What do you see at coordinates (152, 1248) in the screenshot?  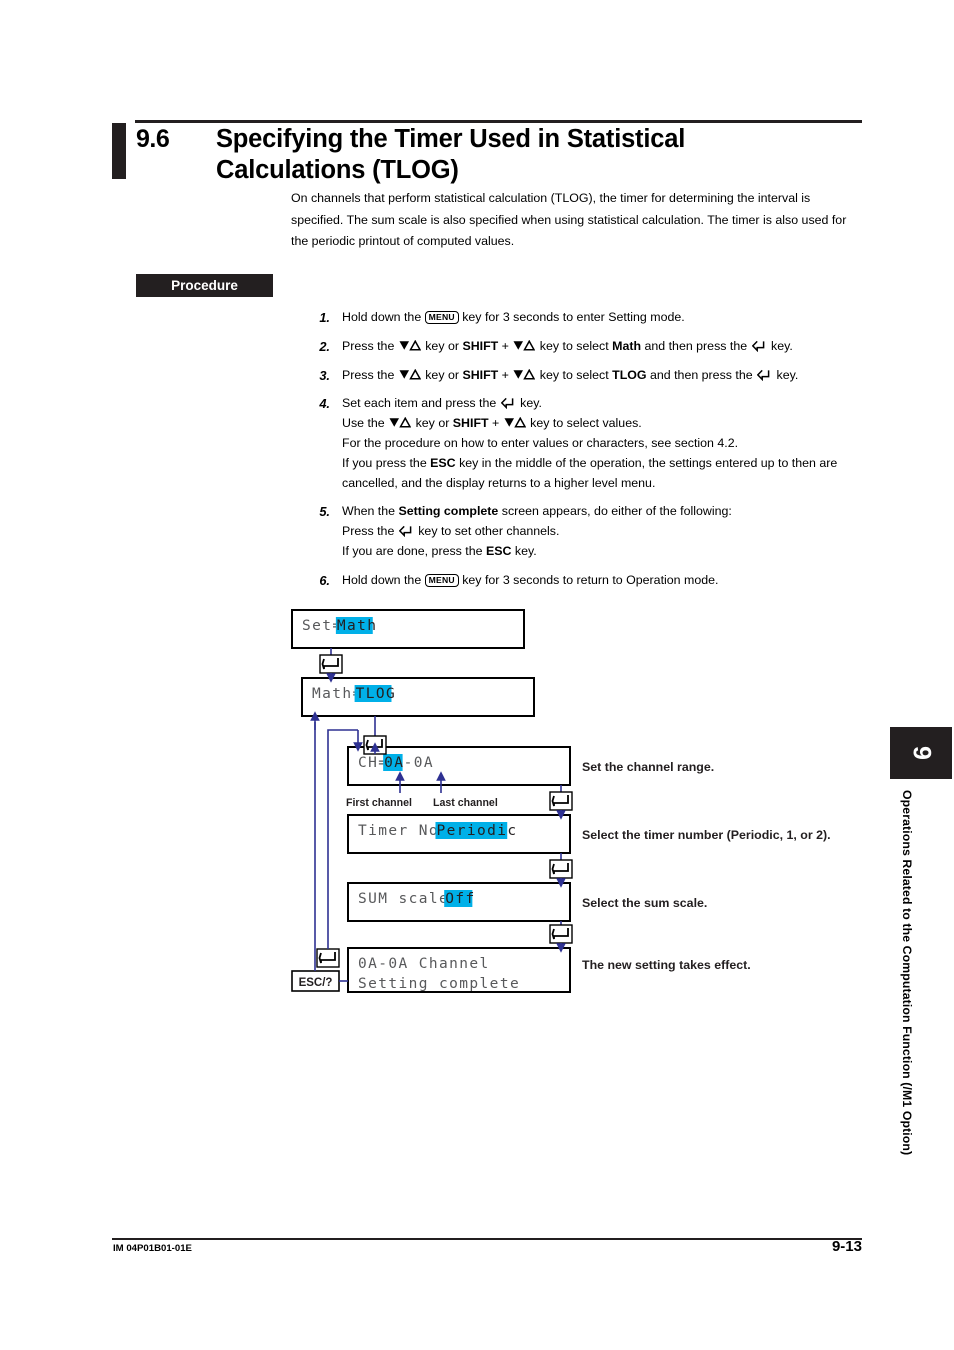 I see `footer-document-id: IM 04P01B01-01E` at bounding box center [152, 1248].